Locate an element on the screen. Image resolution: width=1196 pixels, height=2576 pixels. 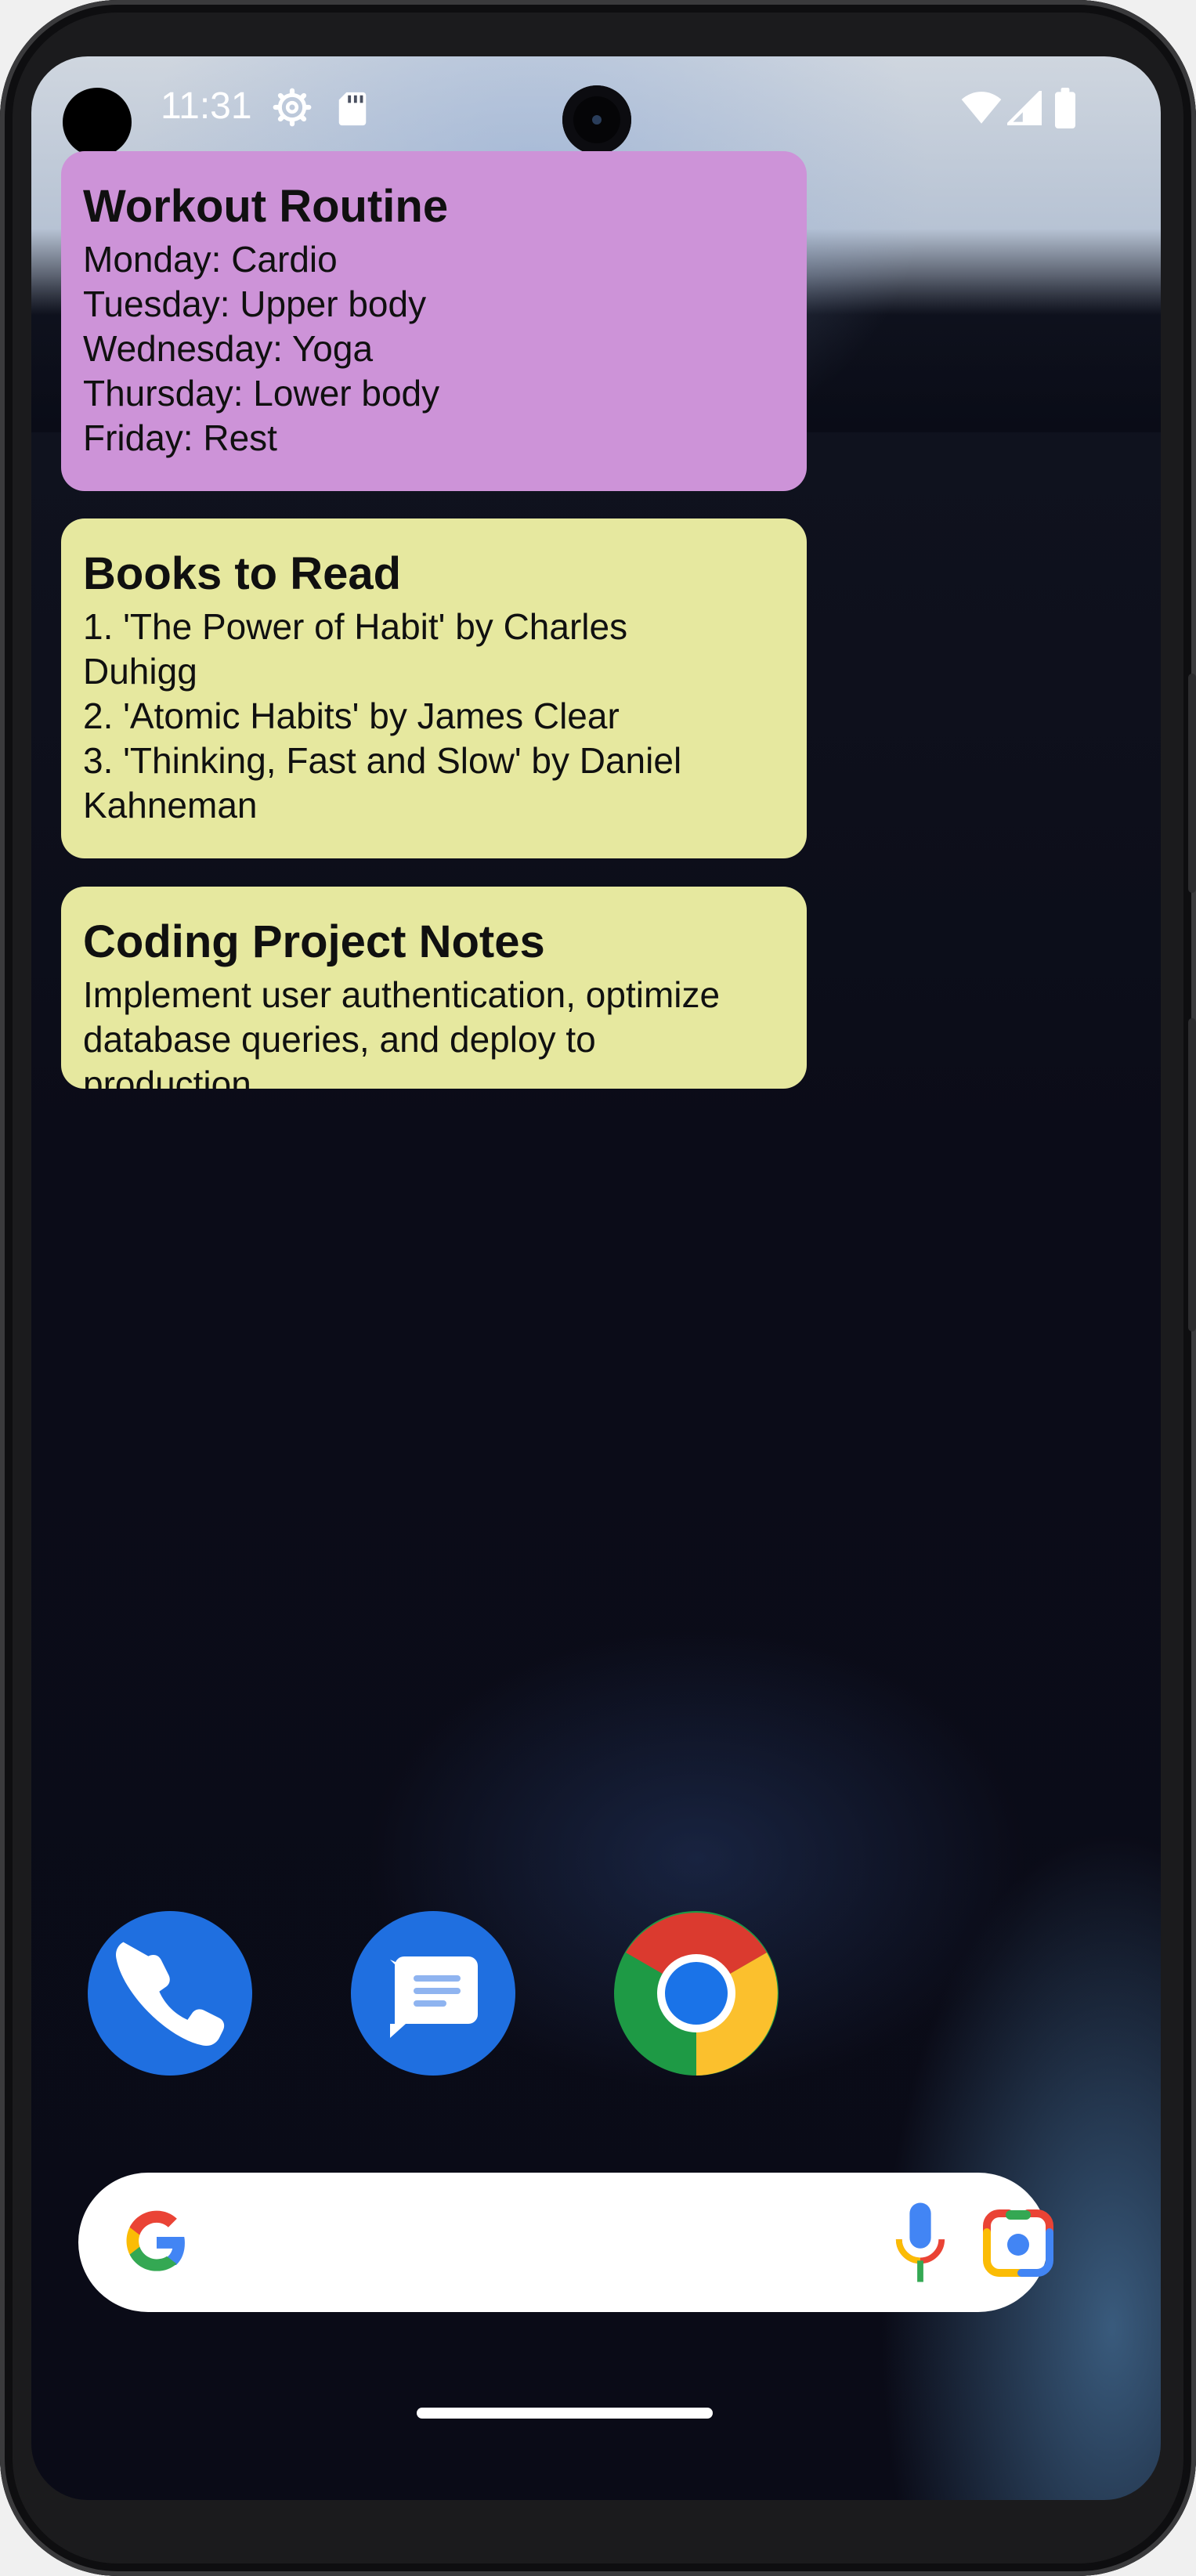
phone-app-icon is located at coordinates (170, 1993).